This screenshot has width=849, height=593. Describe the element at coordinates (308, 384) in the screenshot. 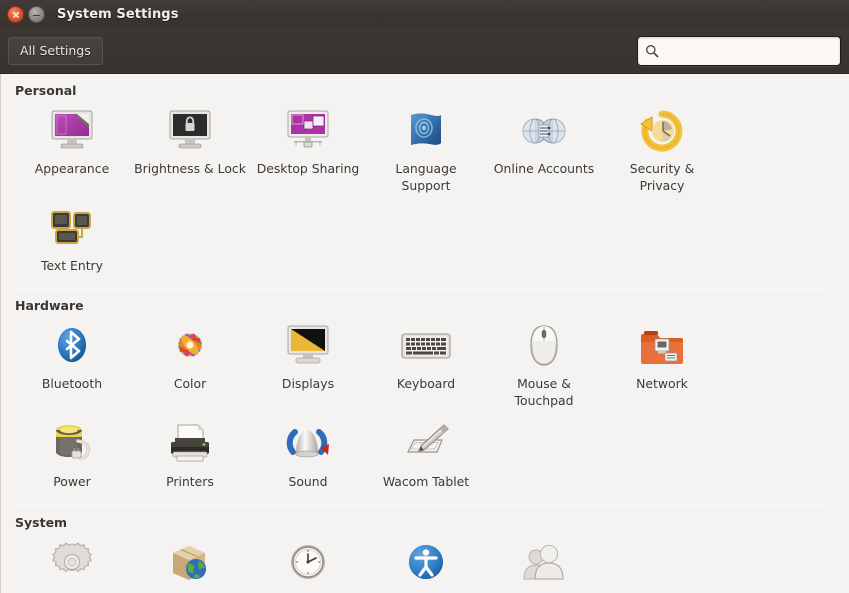

I see `settings-item-label: Displays` at that location.